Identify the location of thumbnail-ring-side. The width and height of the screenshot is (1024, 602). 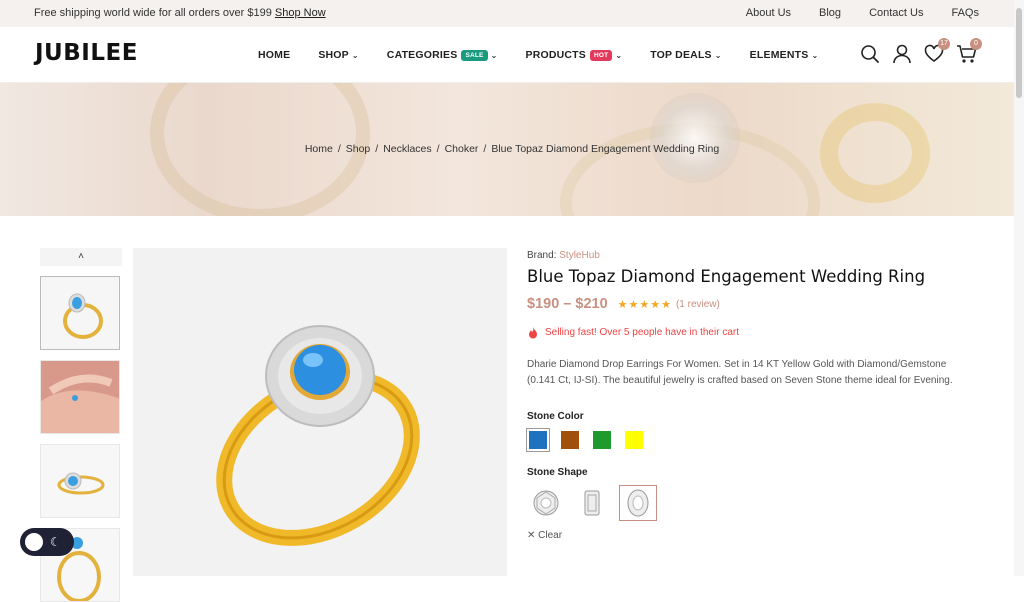
(80, 481).